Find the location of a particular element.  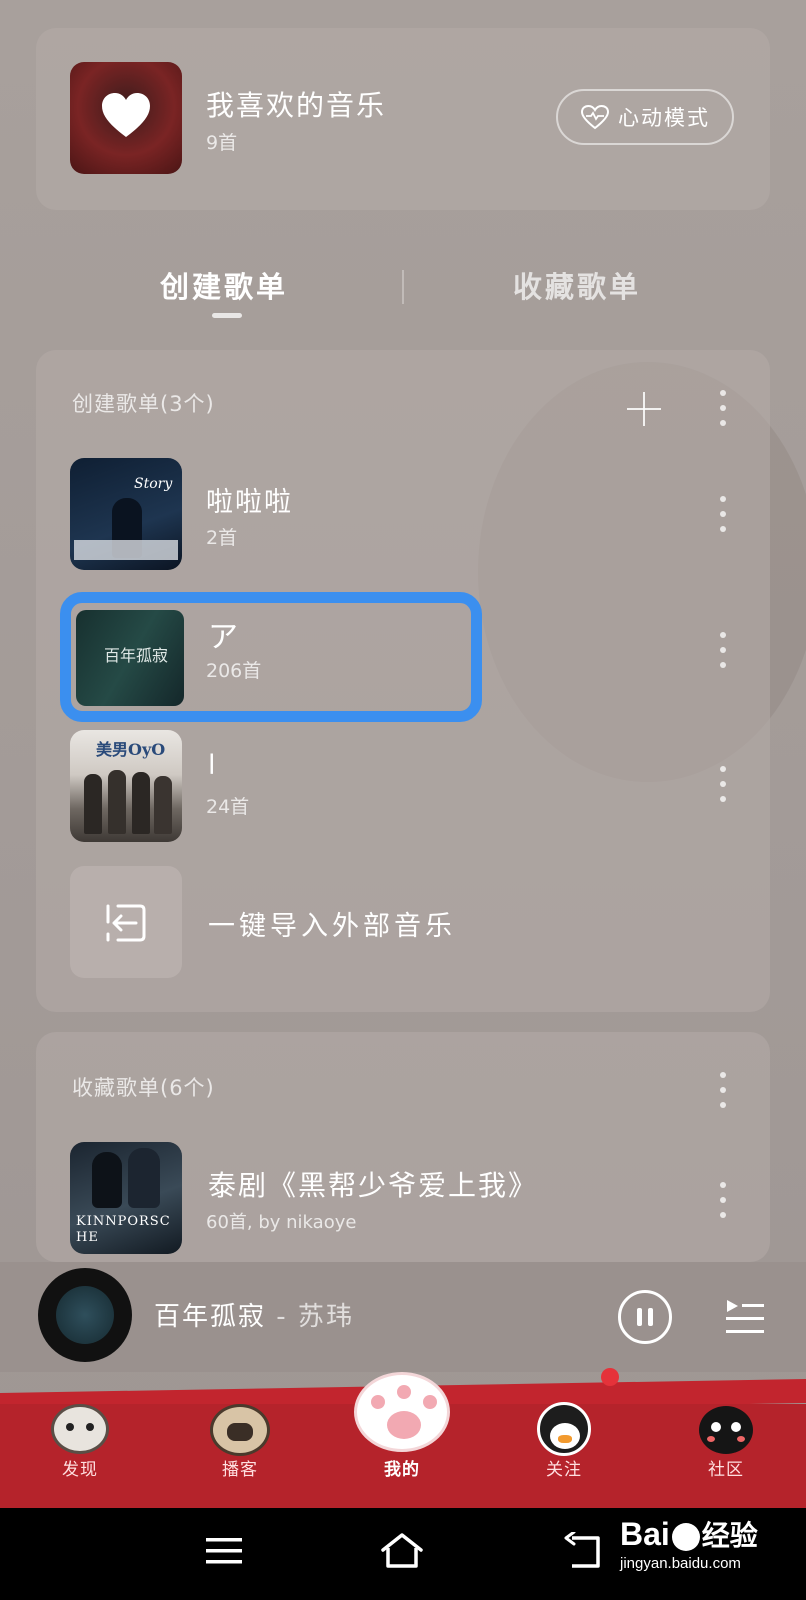

import-music-label: 一键导入外部音乐 is located at coordinates (332, 923).